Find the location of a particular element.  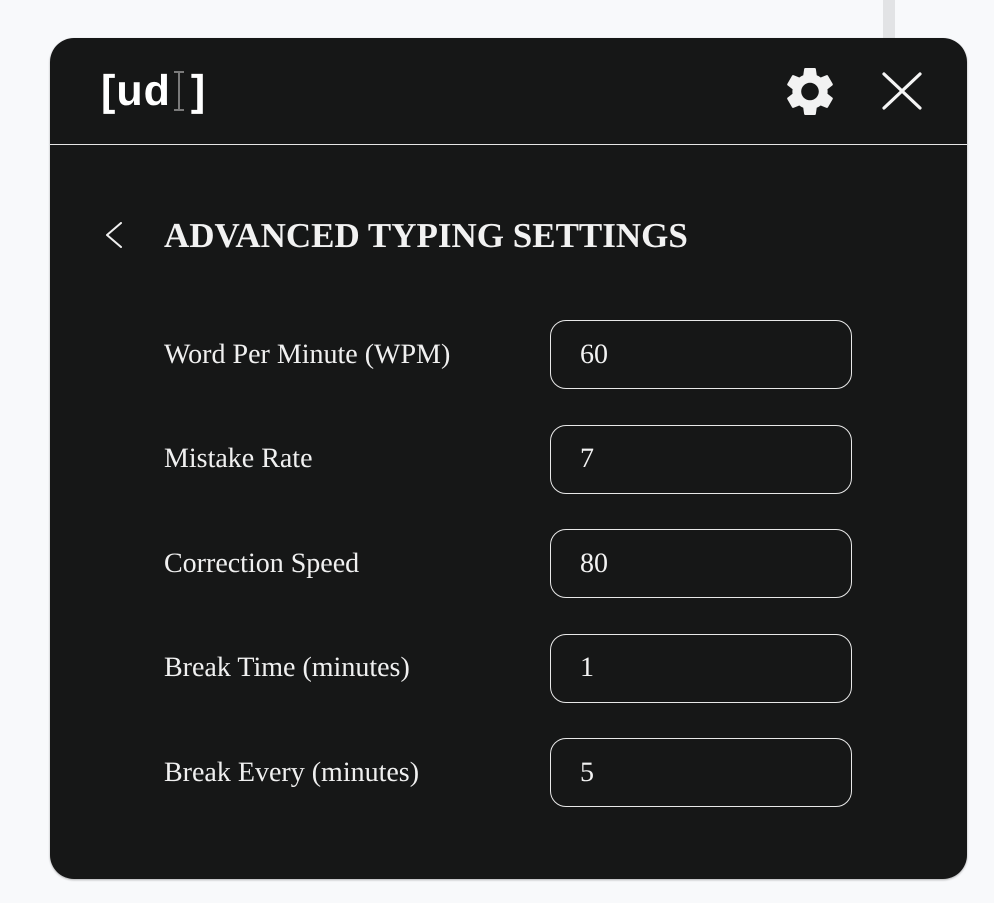

logo-text: [ud is located at coordinates (136, 91).